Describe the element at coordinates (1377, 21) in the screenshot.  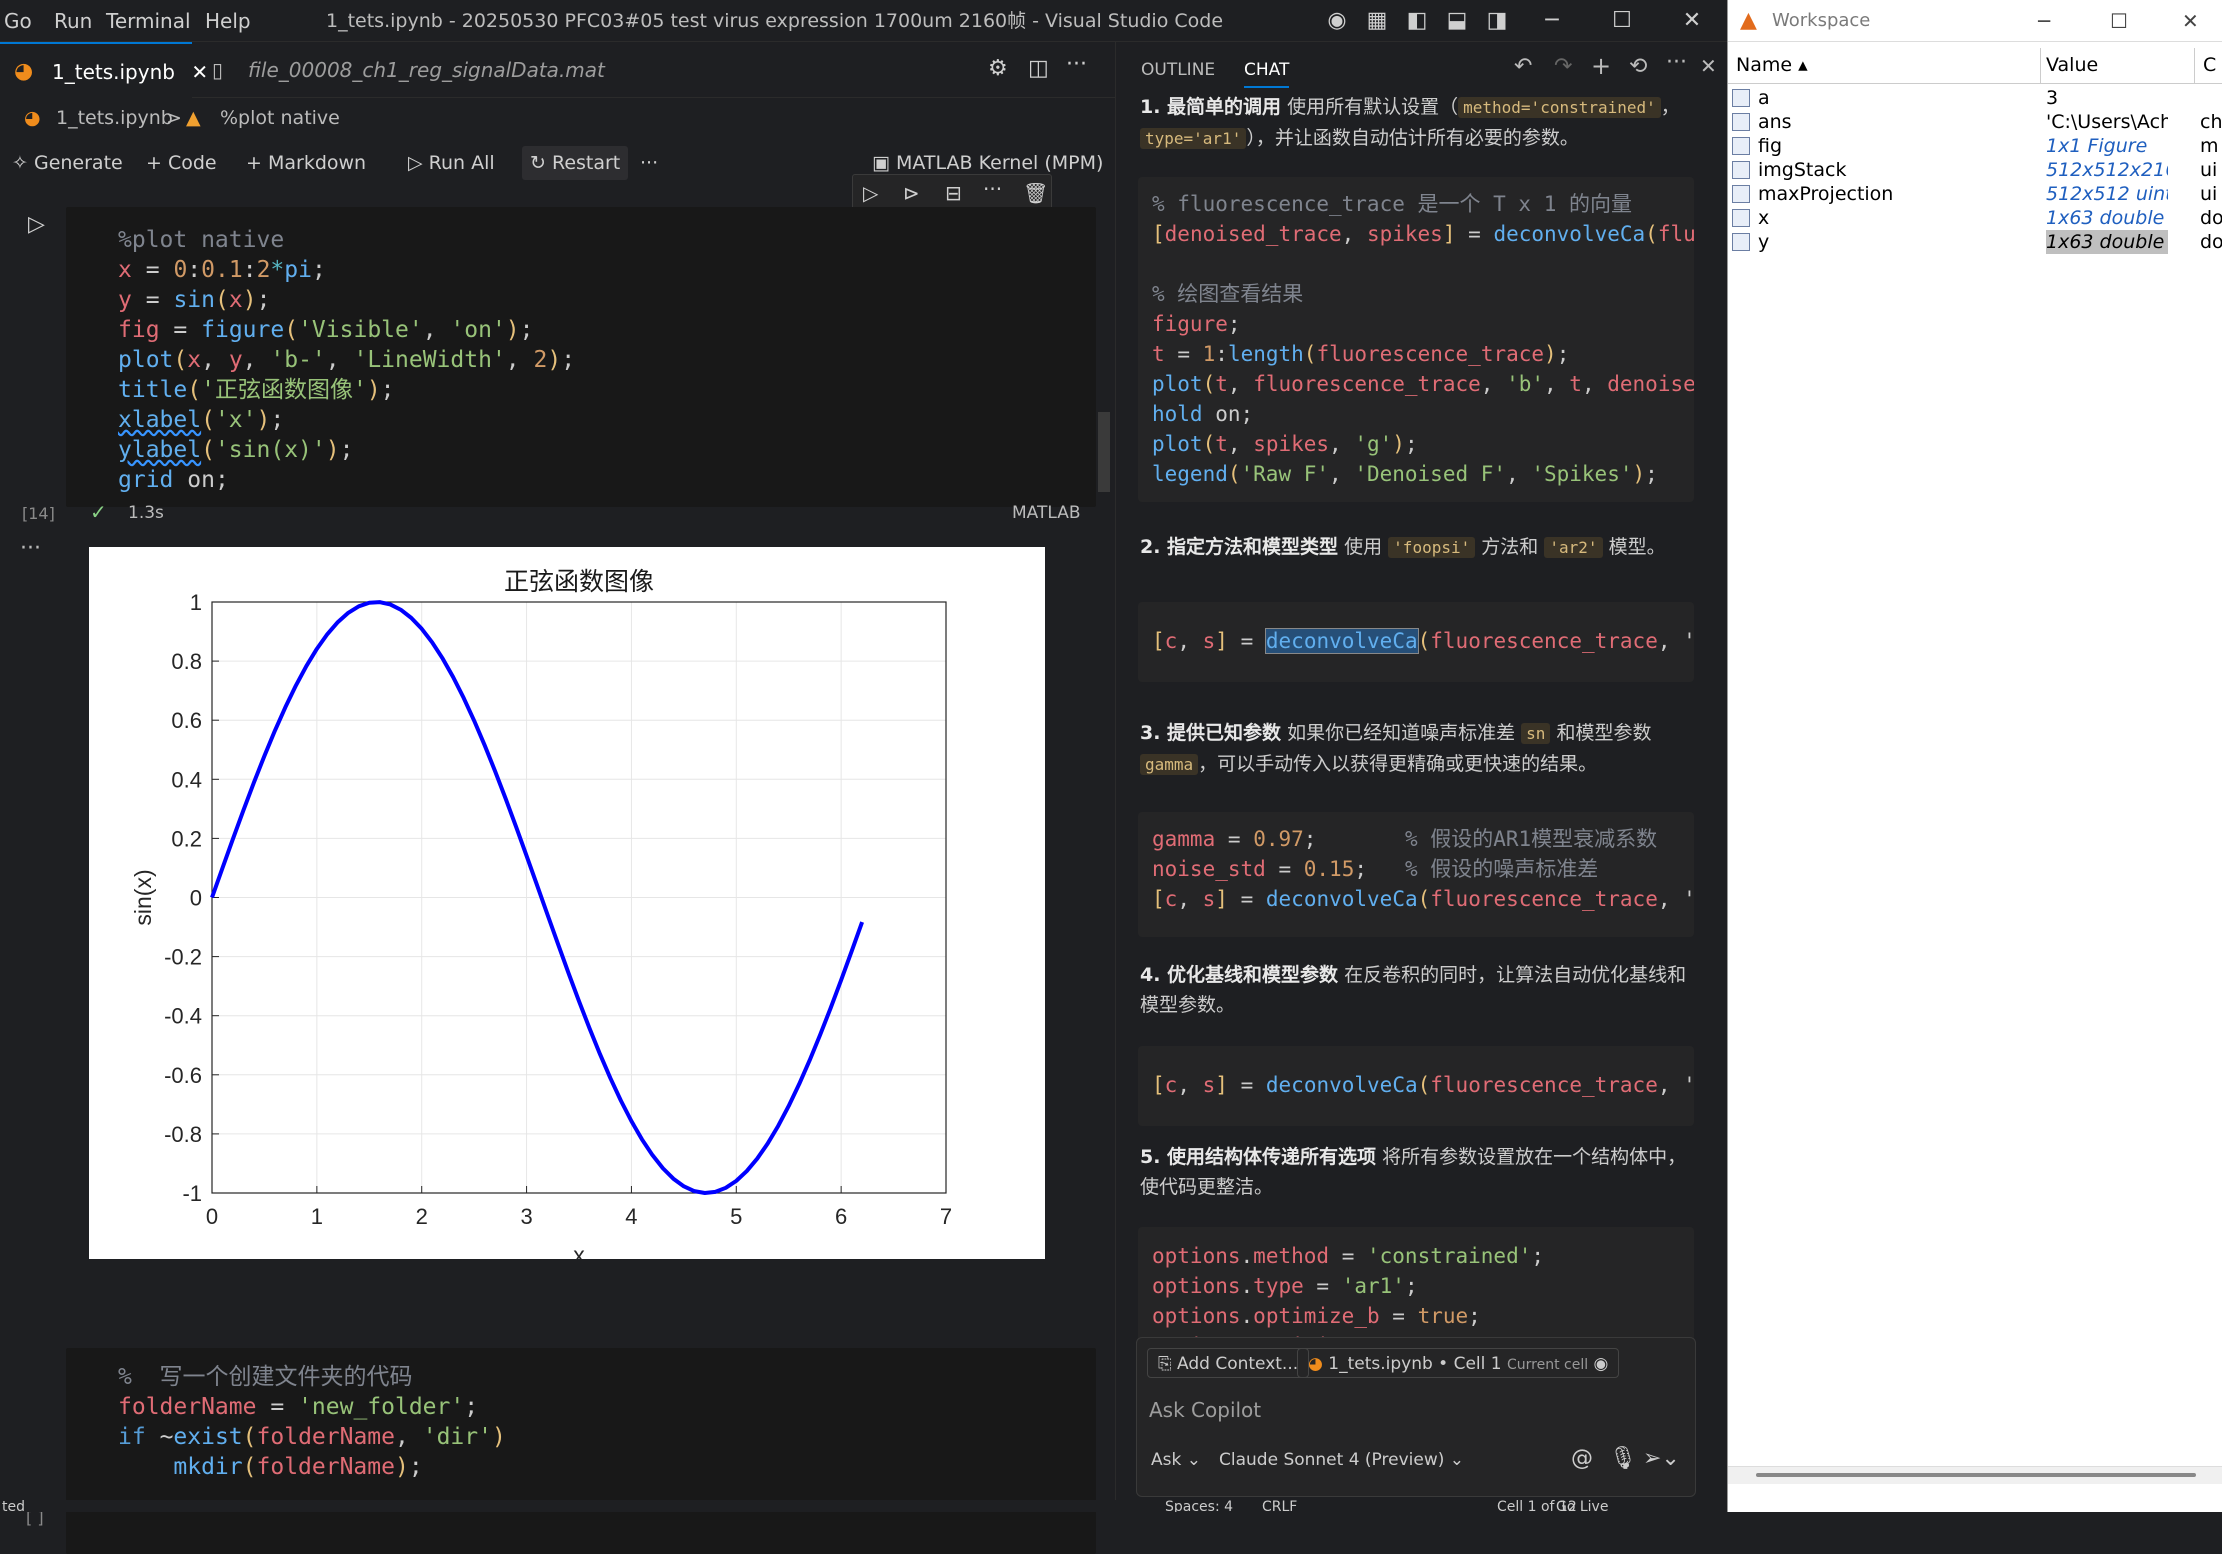
I see `layout-customize-icon: ▦` at that location.